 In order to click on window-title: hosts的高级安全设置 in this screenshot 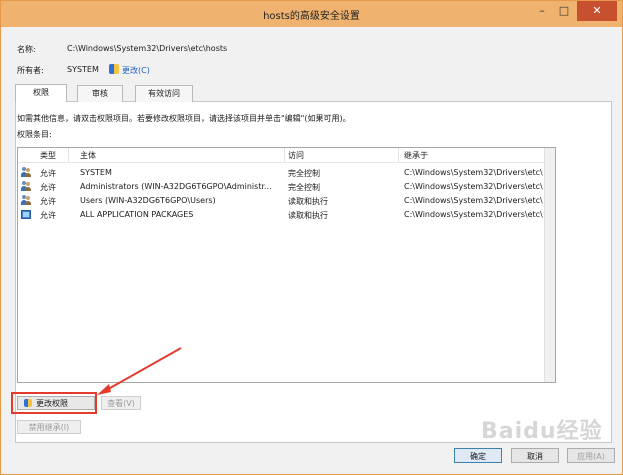, I will do `click(311, 16)`.